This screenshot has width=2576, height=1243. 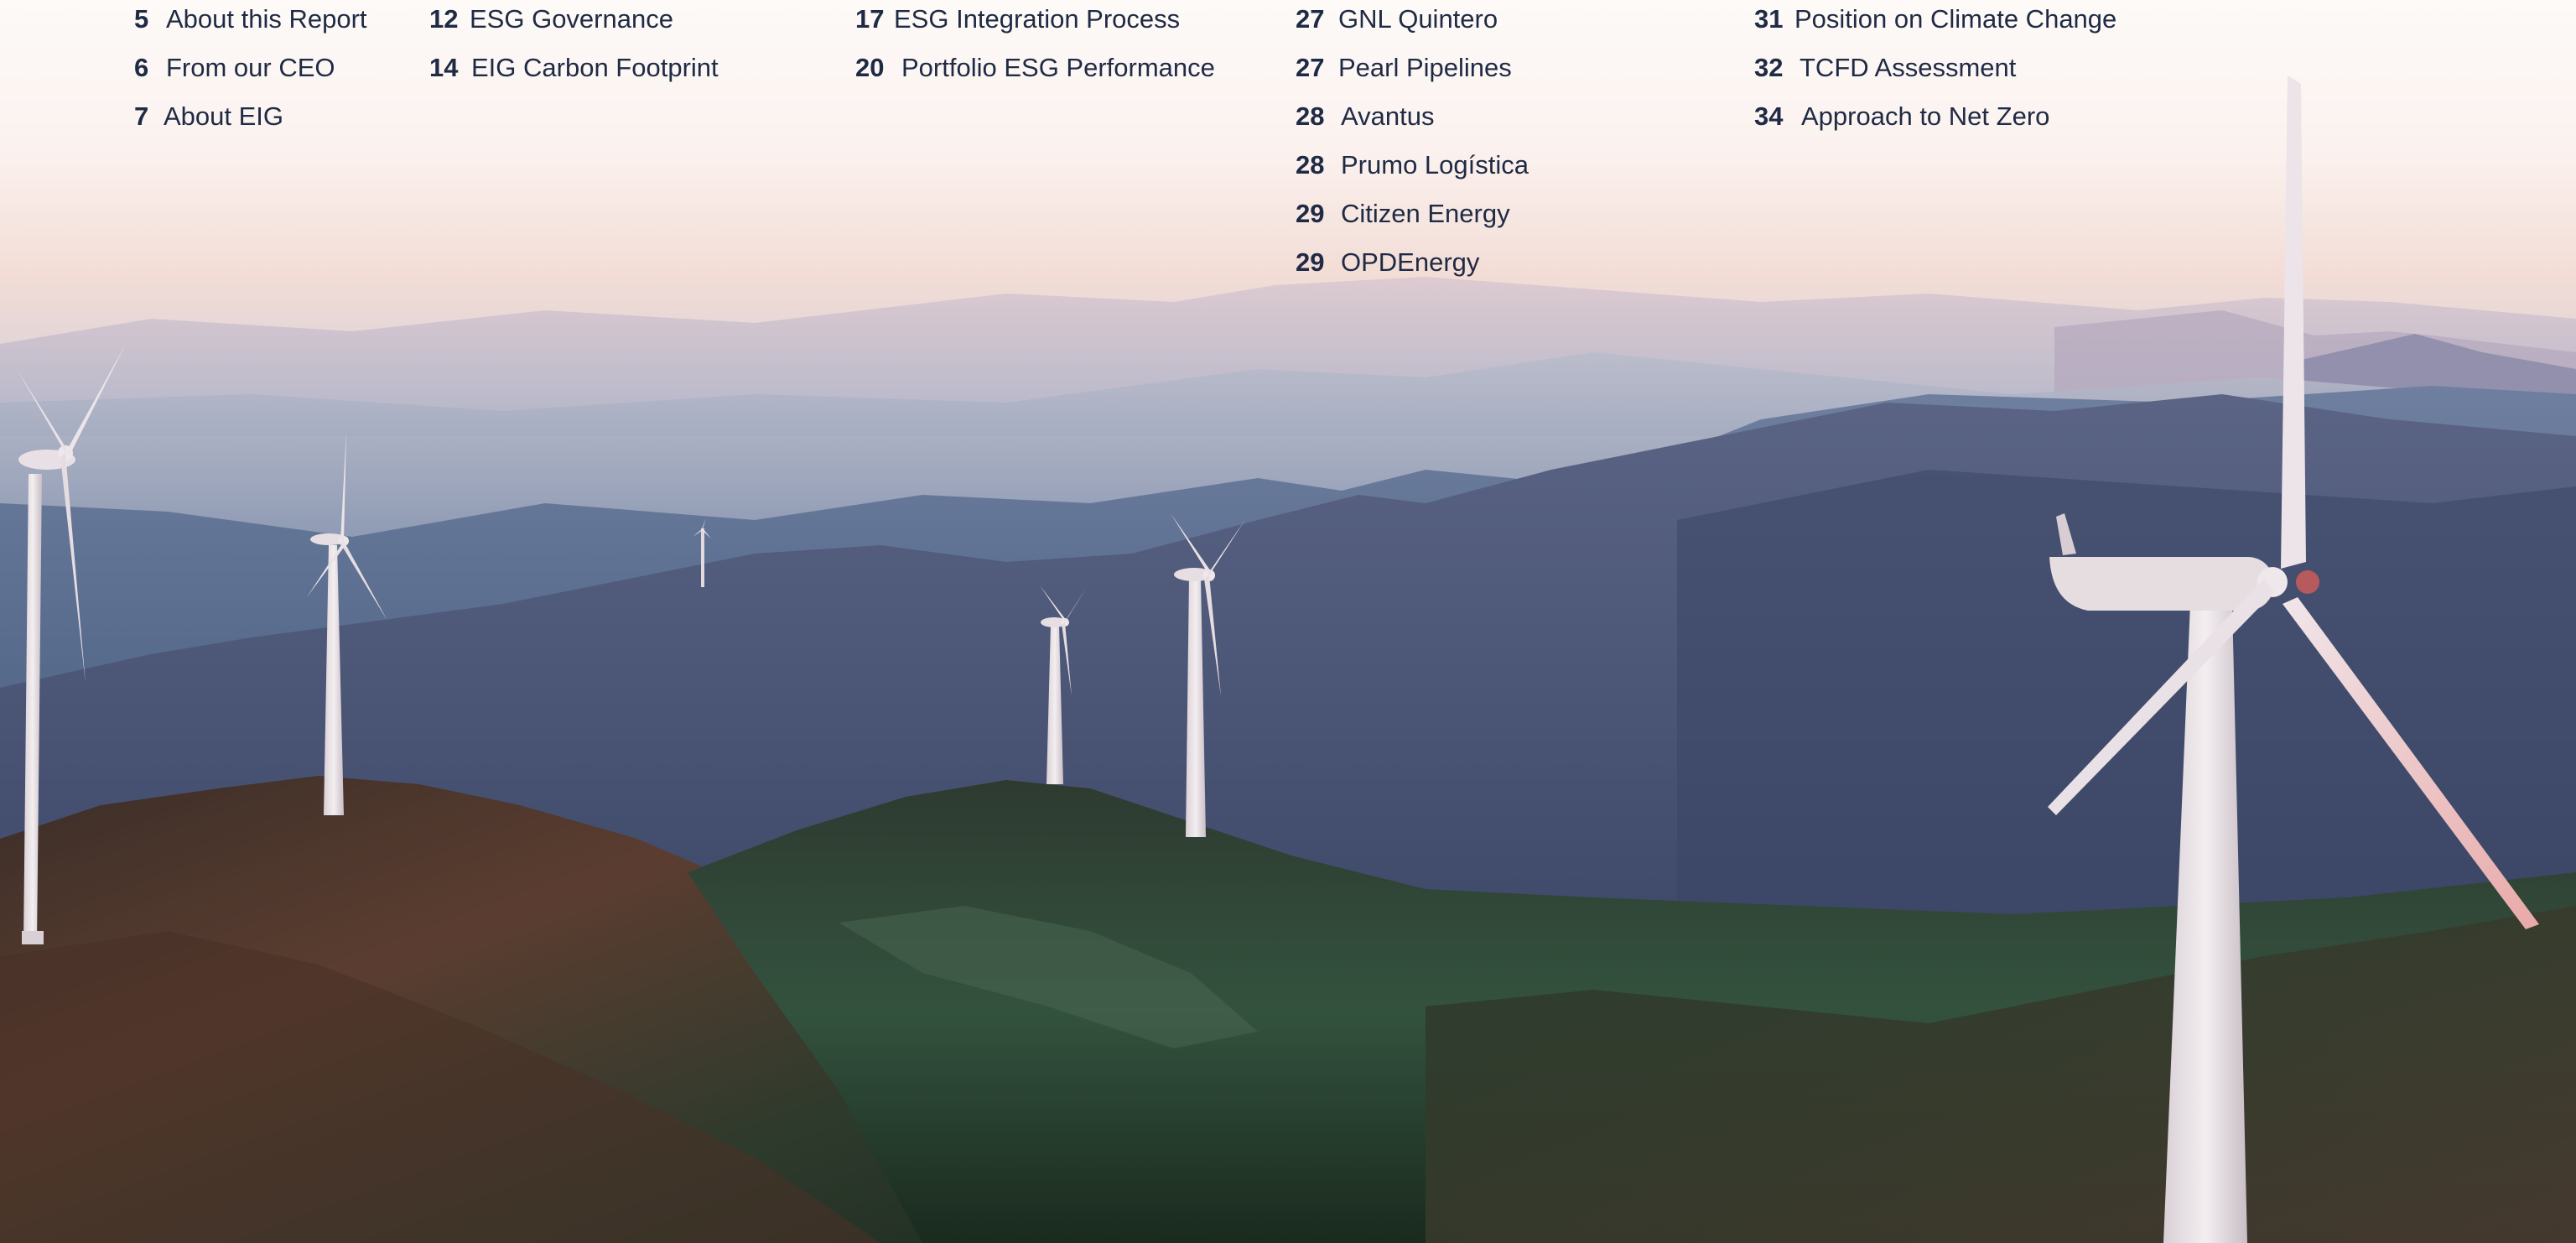 What do you see at coordinates (250, 67) in the screenshot?
I see `toc-title: From our CEO` at bounding box center [250, 67].